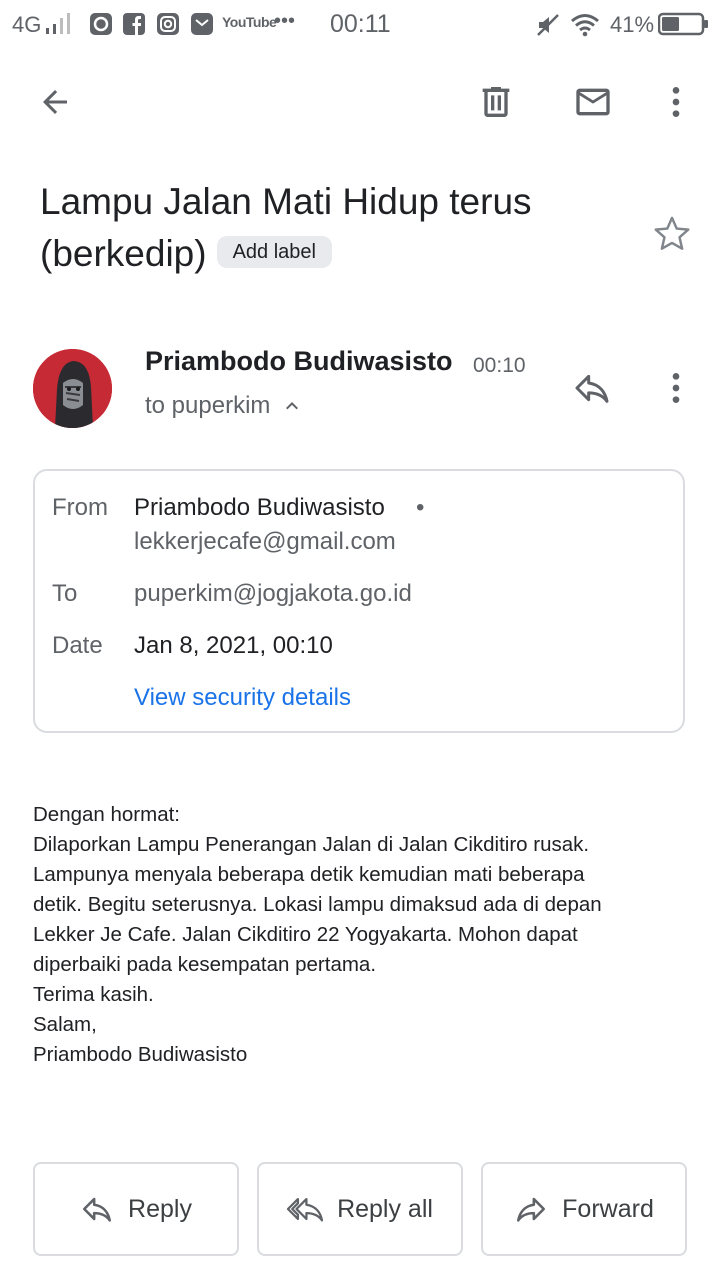  I want to click on reply-all-icon, so click(305, 1209).